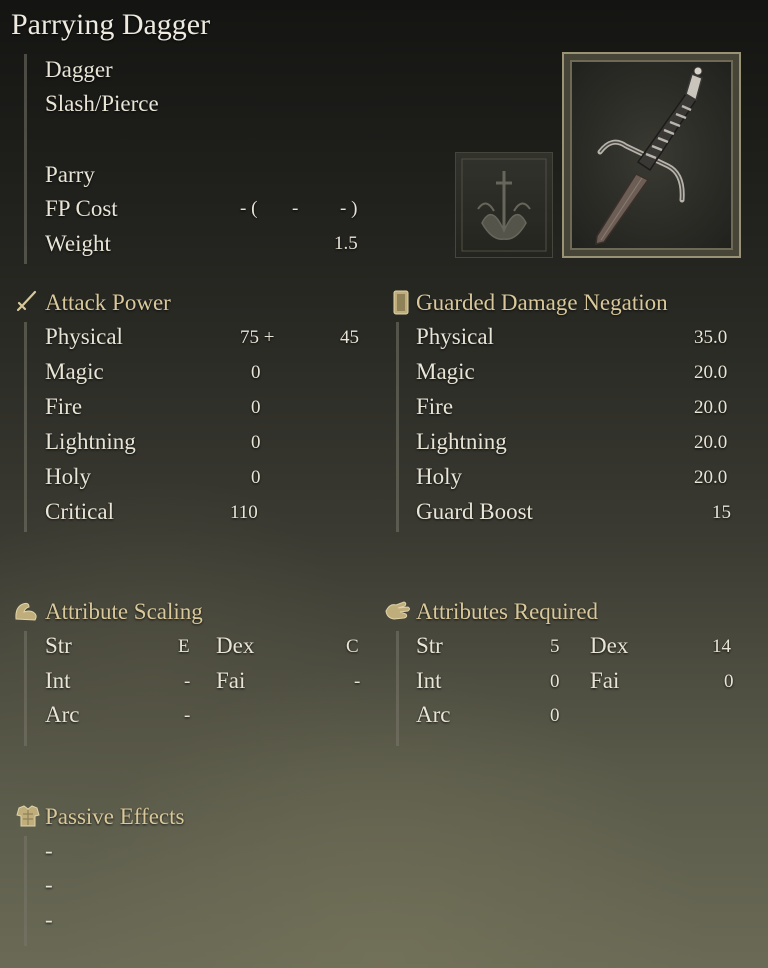 The width and height of the screenshot is (768, 968). I want to click on guard-label-holy: Holy, so click(439, 476).